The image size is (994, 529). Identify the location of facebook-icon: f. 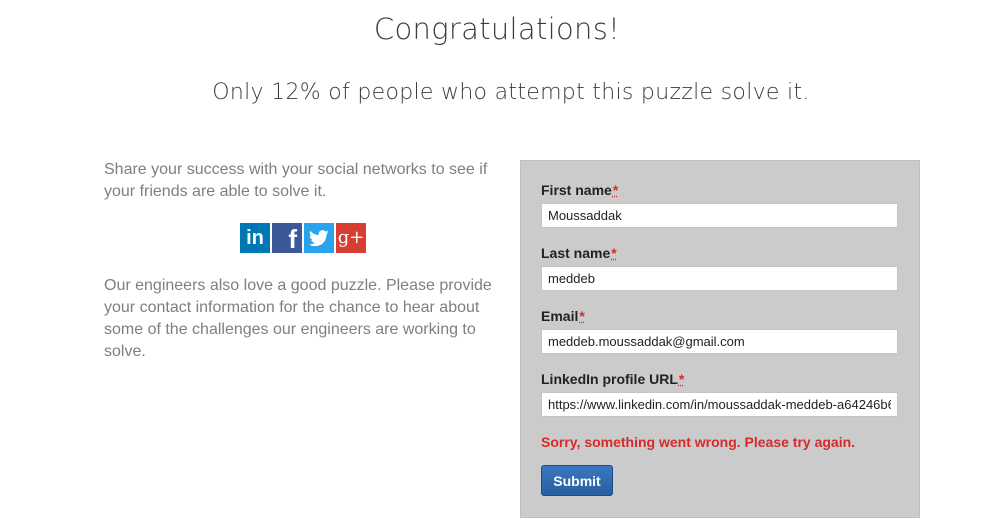
(292, 239).